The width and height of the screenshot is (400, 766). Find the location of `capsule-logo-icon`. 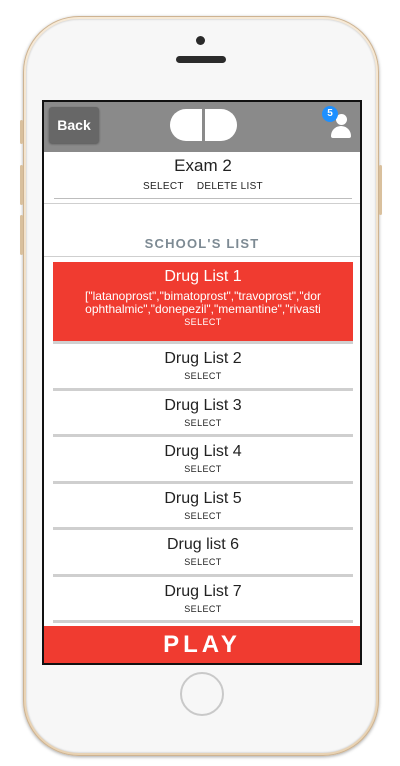

capsule-logo-icon is located at coordinates (203, 125).